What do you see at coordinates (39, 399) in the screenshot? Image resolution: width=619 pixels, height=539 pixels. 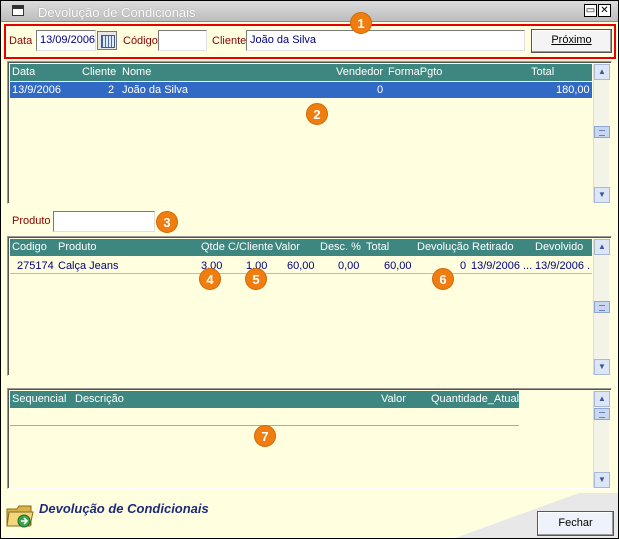 I see `col-sequencial: Sequencial` at bounding box center [39, 399].